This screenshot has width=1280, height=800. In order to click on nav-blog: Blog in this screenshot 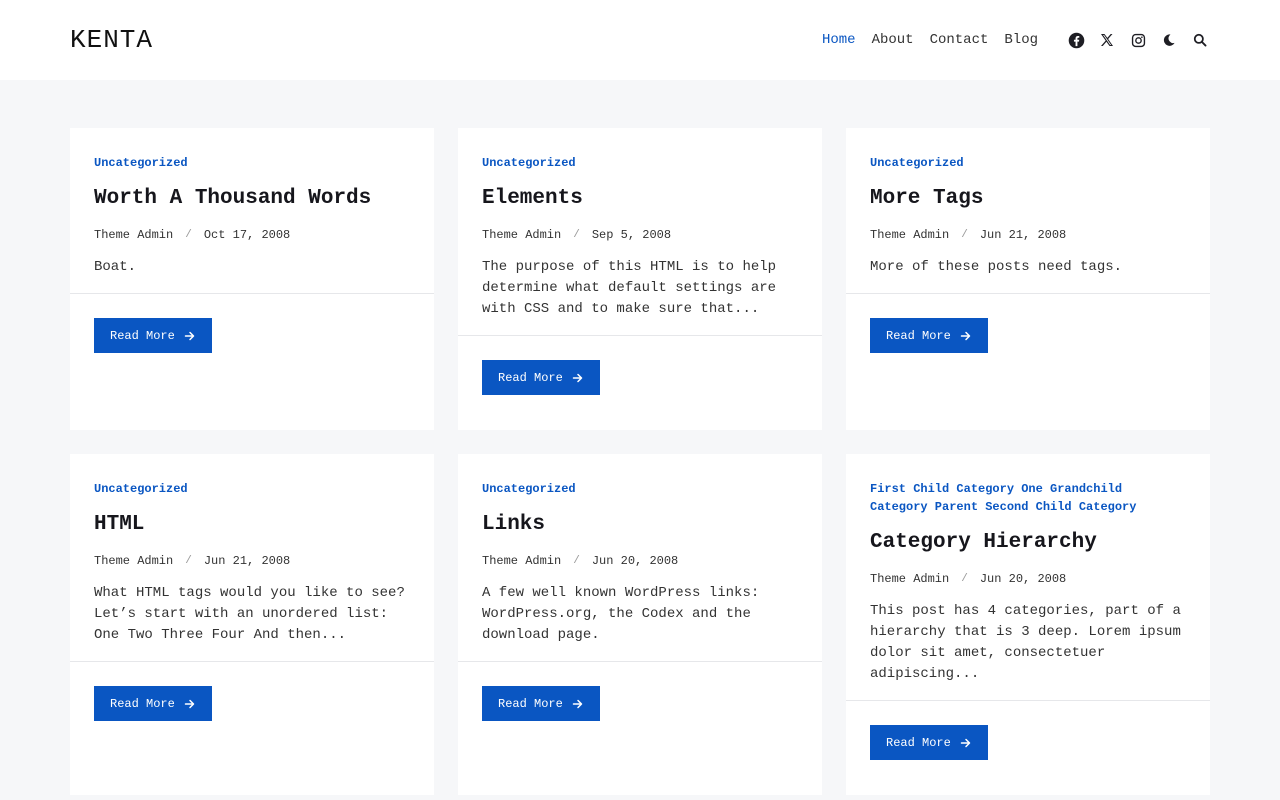, I will do `click(1021, 40)`.